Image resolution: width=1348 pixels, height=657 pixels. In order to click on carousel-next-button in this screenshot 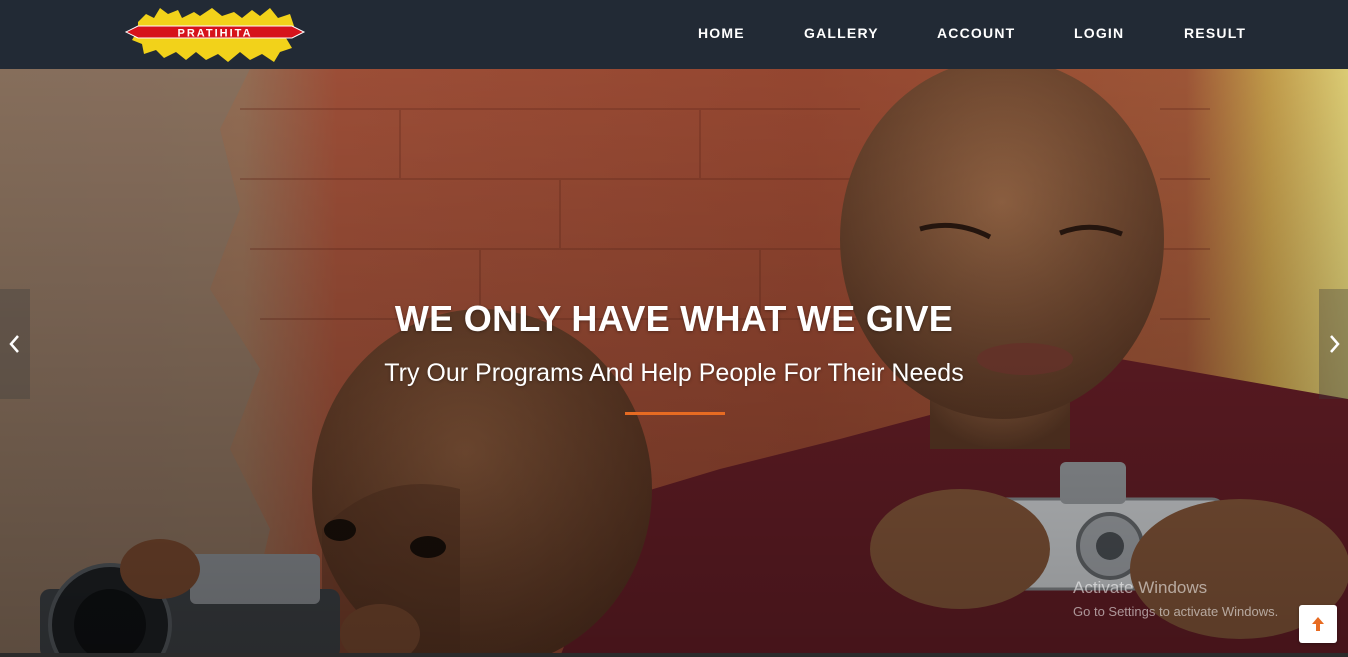, I will do `click(1333, 344)`.